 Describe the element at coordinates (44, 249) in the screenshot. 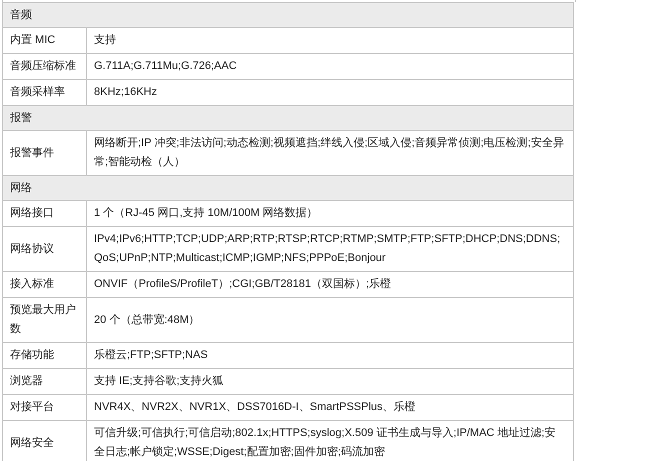

I see `spec-label: 网络协议` at that location.